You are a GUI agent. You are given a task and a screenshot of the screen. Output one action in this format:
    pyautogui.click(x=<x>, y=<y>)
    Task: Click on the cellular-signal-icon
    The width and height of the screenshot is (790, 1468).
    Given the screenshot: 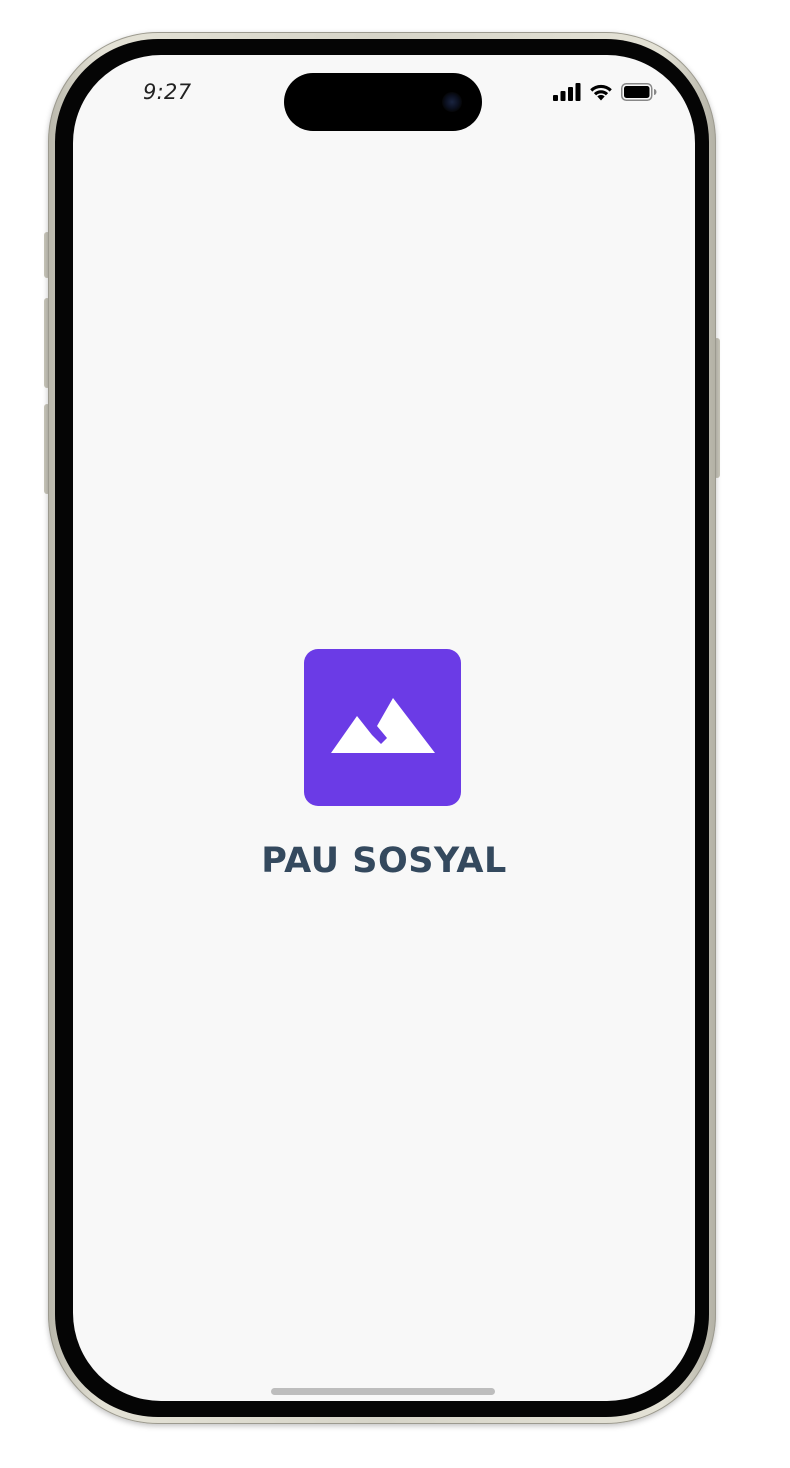 What is the action you would take?
    pyautogui.click(x=567, y=92)
    